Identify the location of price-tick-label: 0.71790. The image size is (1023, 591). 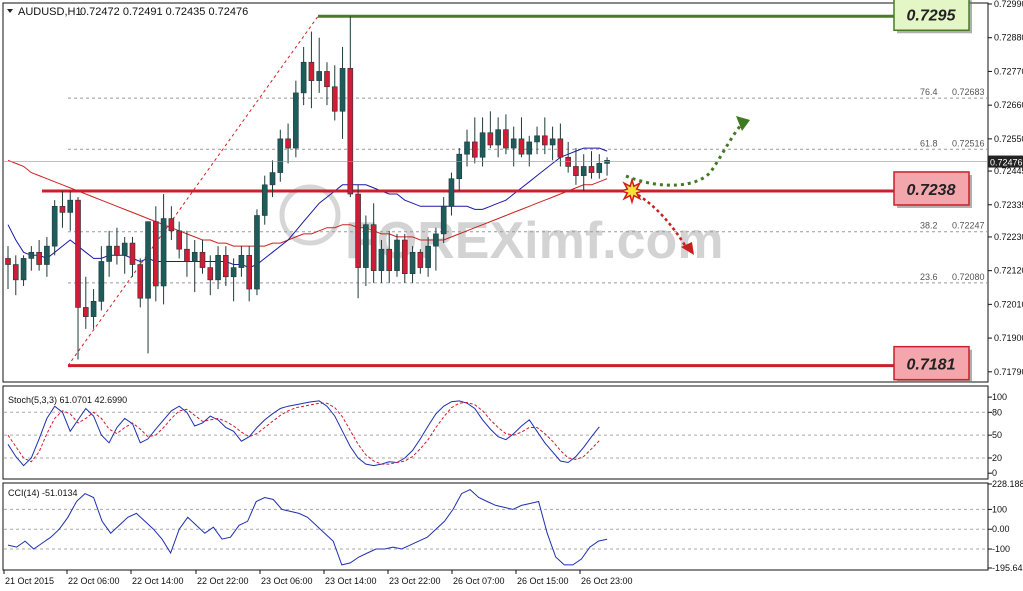
(1008, 372).